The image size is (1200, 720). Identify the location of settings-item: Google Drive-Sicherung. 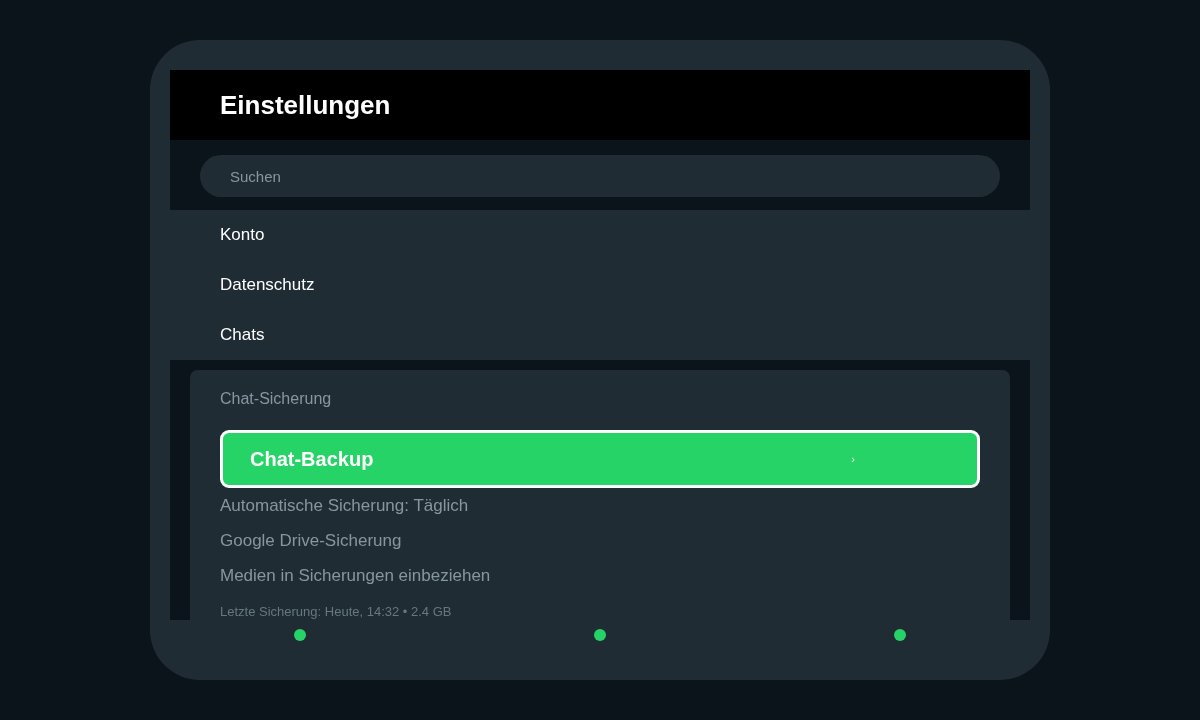
(311, 540).